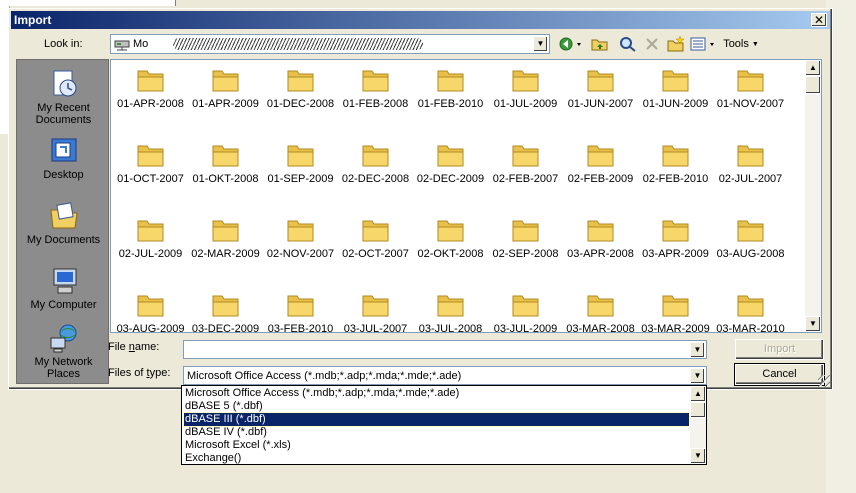 This screenshot has height=493, width=856. What do you see at coordinates (63, 158) in the screenshot?
I see `place-desktop: Desktop` at bounding box center [63, 158].